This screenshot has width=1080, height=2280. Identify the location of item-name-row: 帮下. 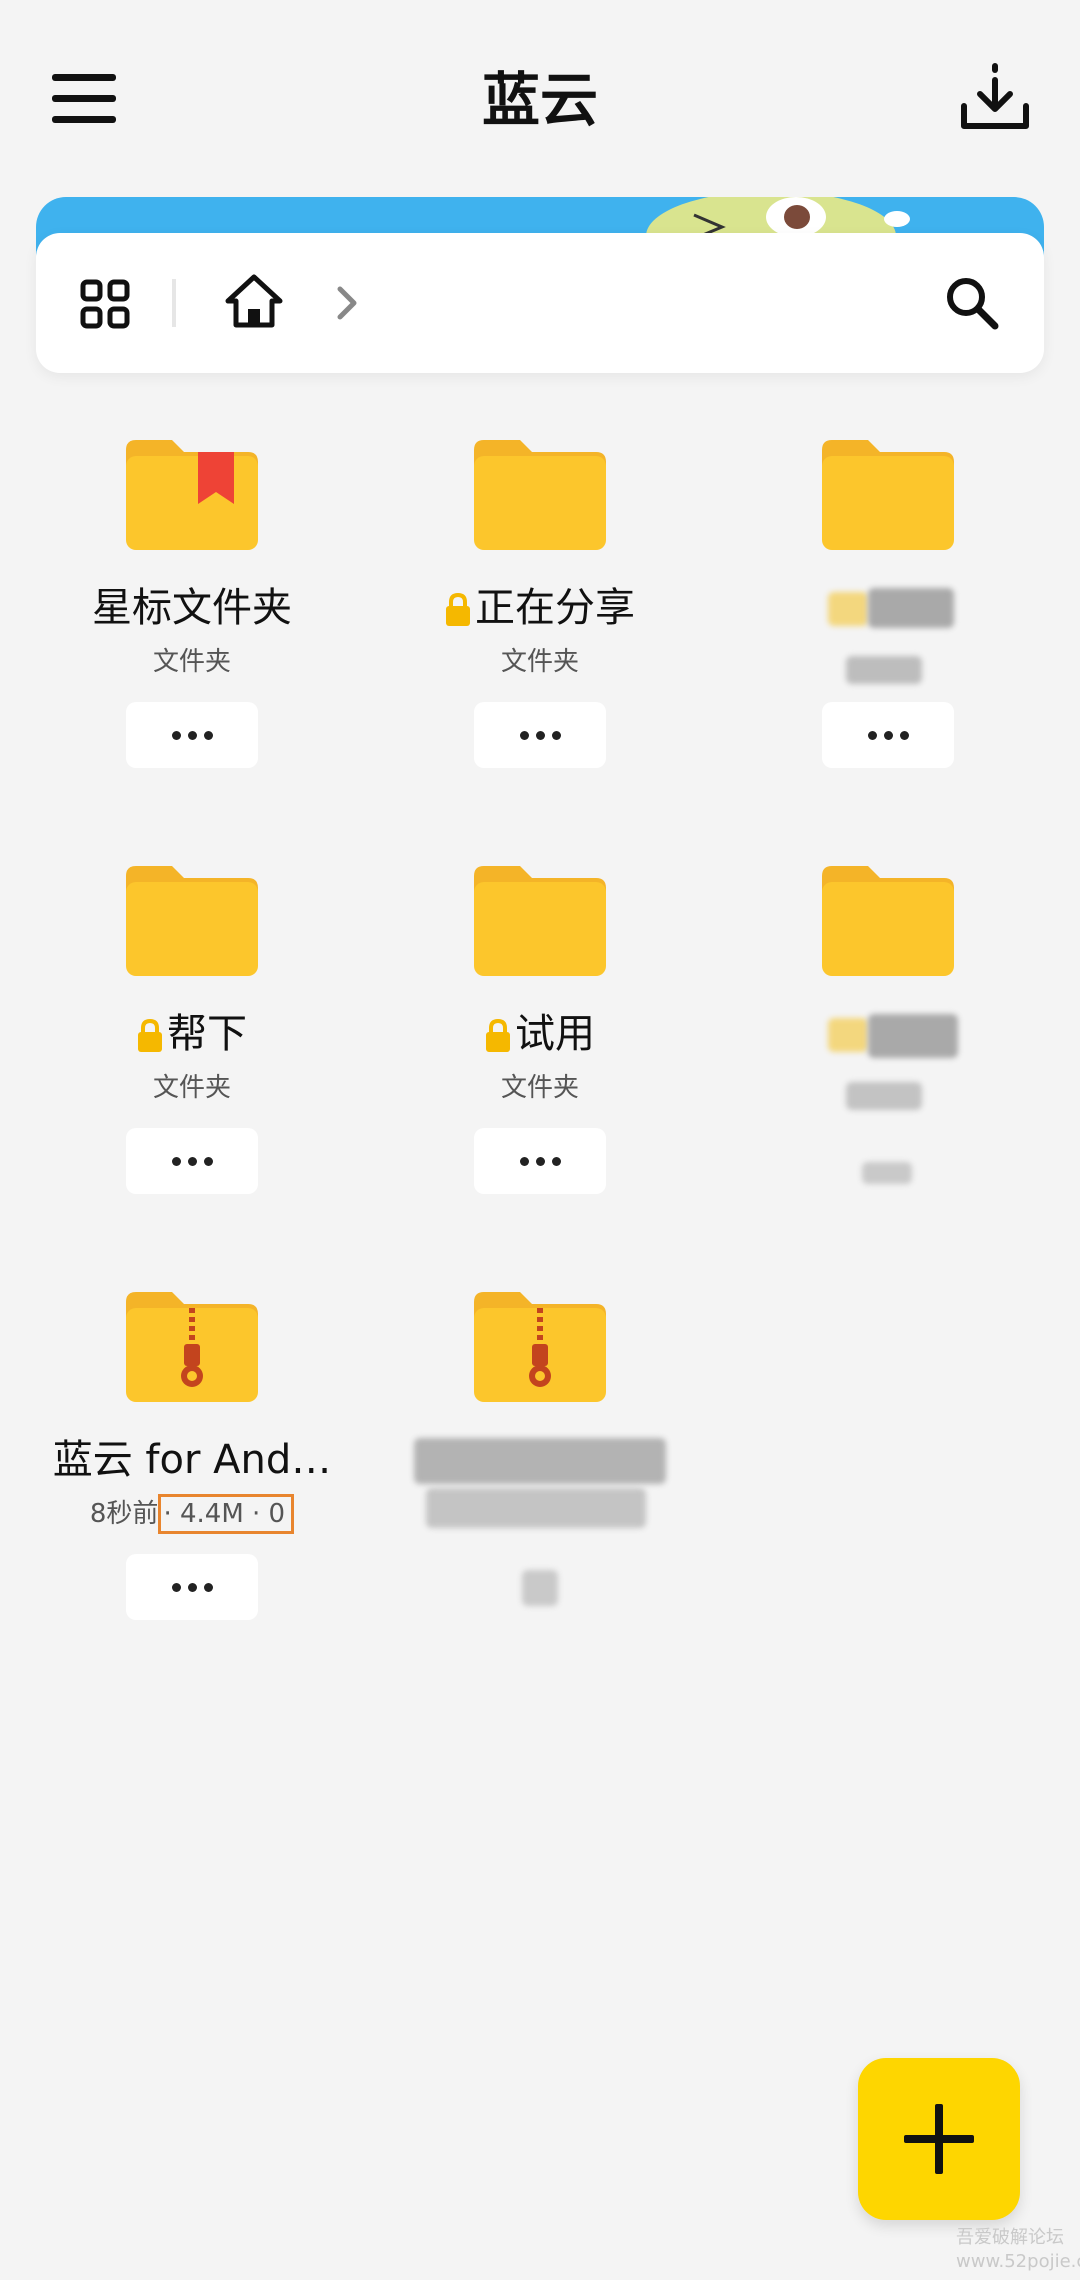
(192, 1034).